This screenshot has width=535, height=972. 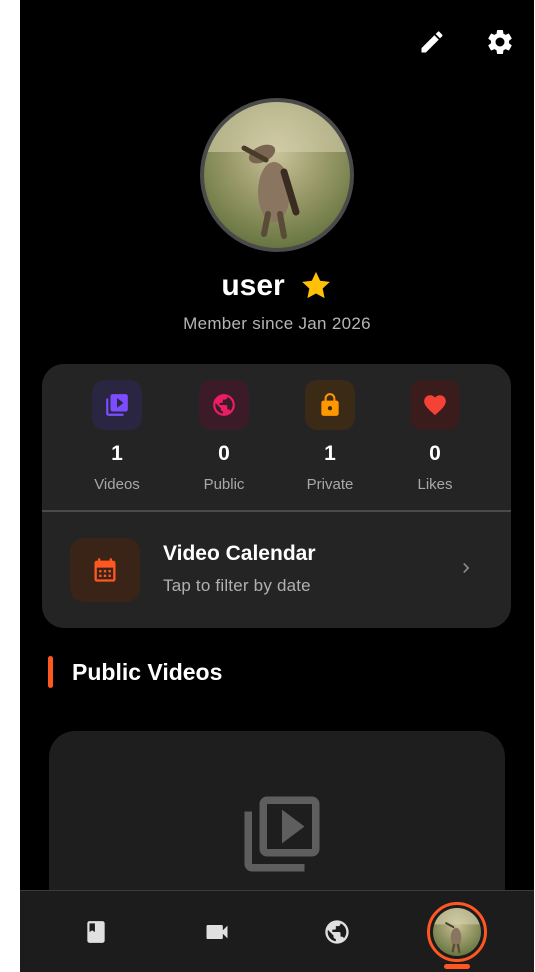 What do you see at coordinates (147, 672) in the screenshot?
I see `section-title: Public Videos` at bounding box center [147, 672].